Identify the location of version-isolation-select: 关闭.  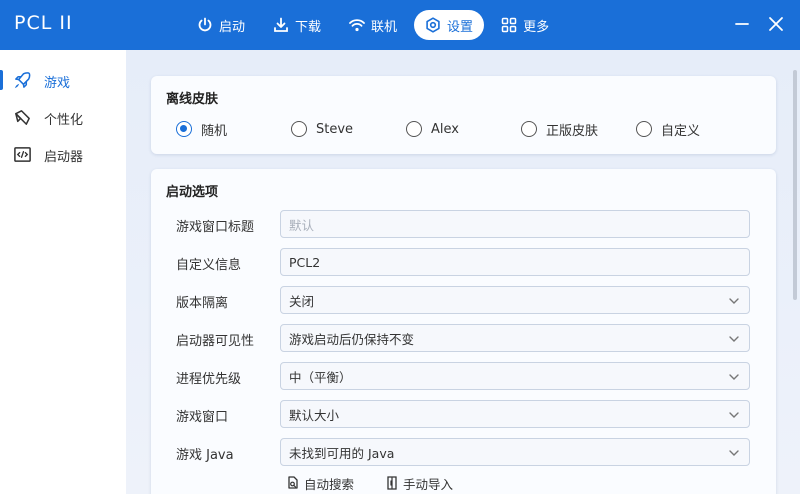
(515, 300).